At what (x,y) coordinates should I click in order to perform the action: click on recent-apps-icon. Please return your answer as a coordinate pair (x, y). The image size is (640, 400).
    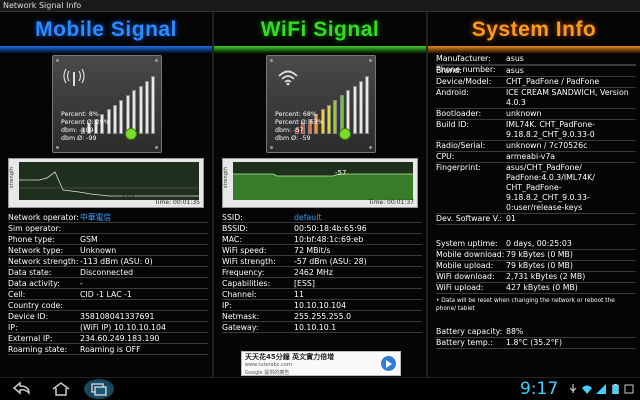
    Looking at the image, I should click on (99, 389).